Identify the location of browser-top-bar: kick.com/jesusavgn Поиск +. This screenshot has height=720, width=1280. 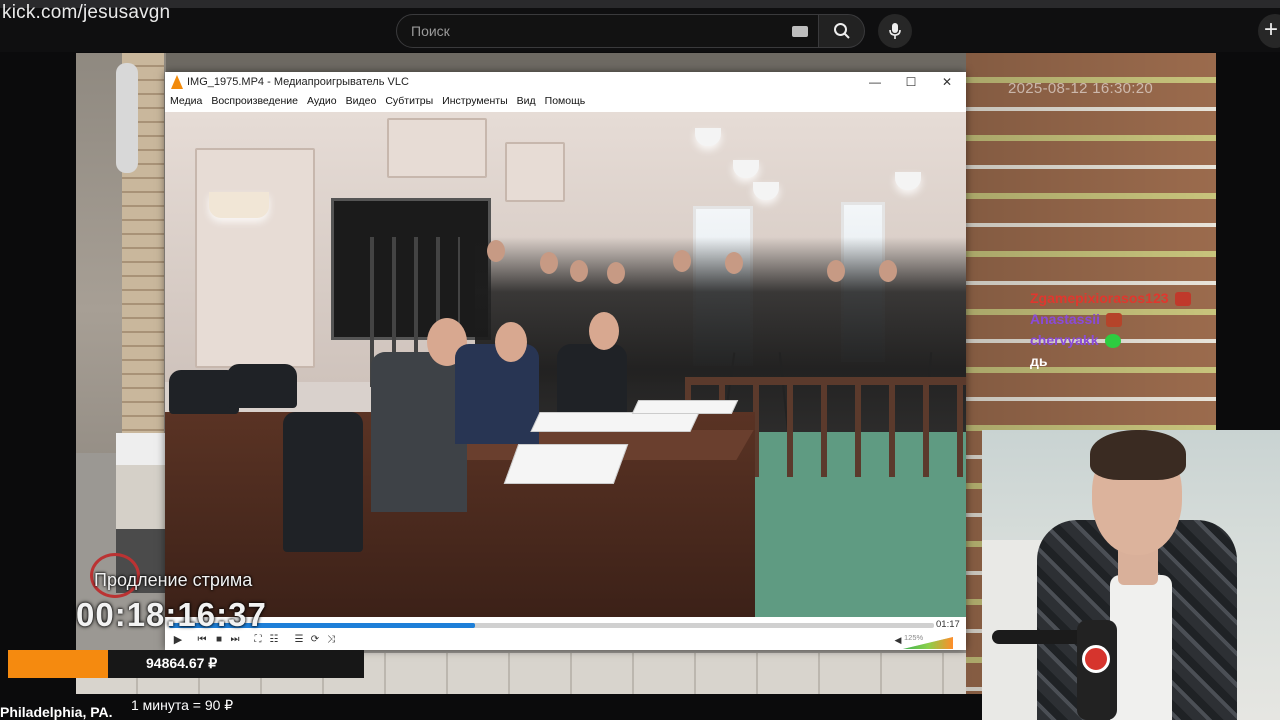
(640, 26).